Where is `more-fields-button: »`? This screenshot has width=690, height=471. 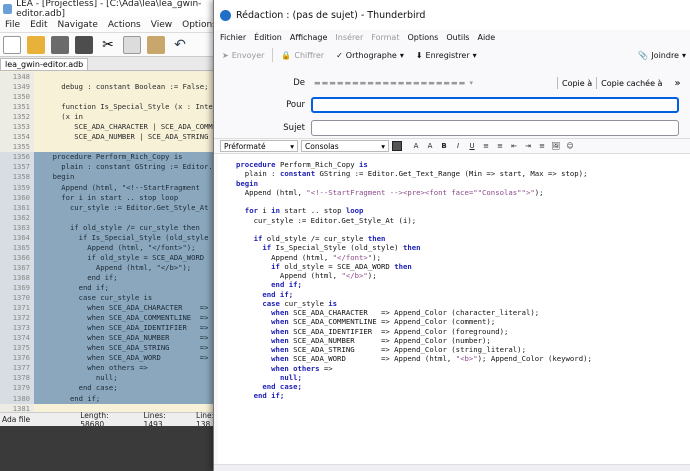
more-fields-button: » is located at coordinates (677, 83).